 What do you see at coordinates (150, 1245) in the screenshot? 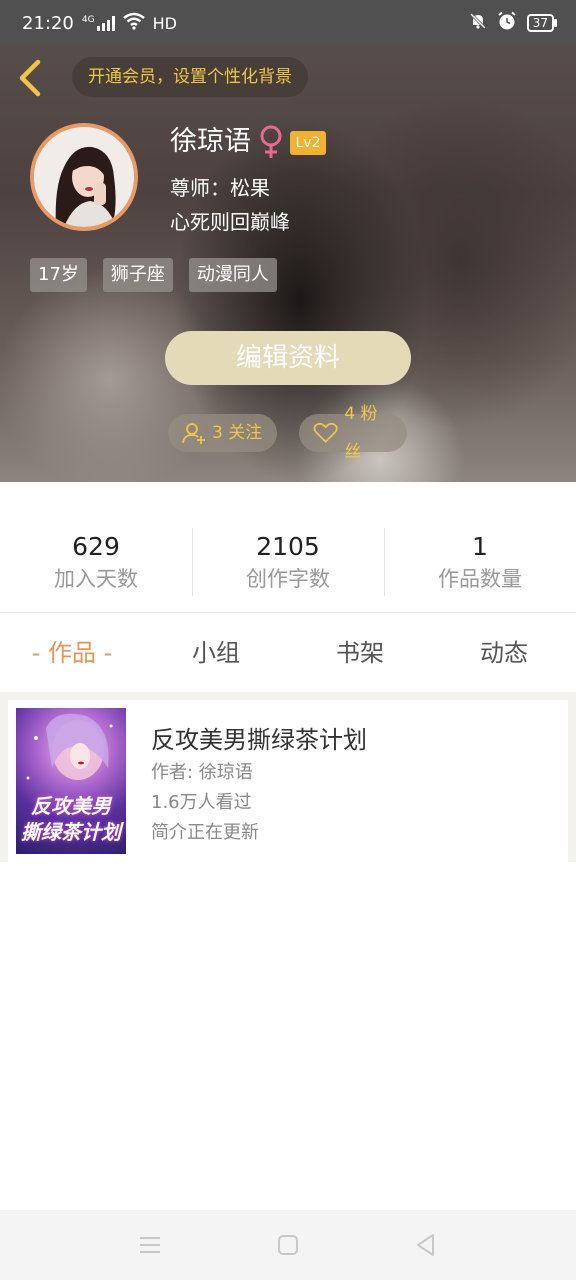
I see `menu-icon` at bounding box center [150, 1245].